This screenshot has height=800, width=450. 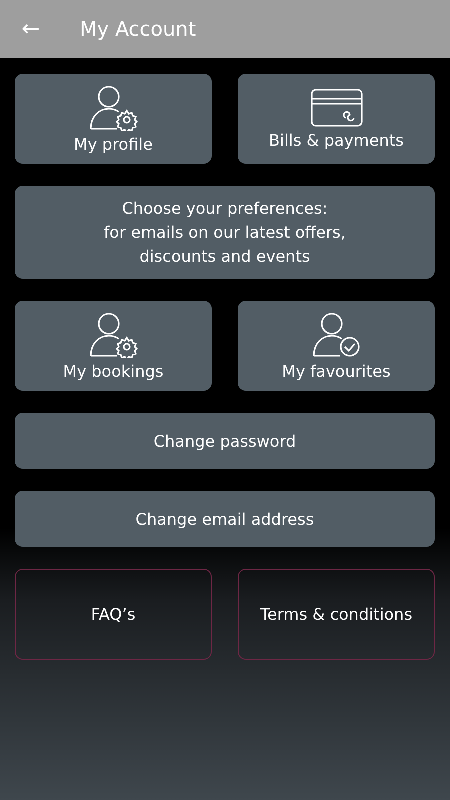 I want to click on menu-button: Change password, so click(x=225, y=441).